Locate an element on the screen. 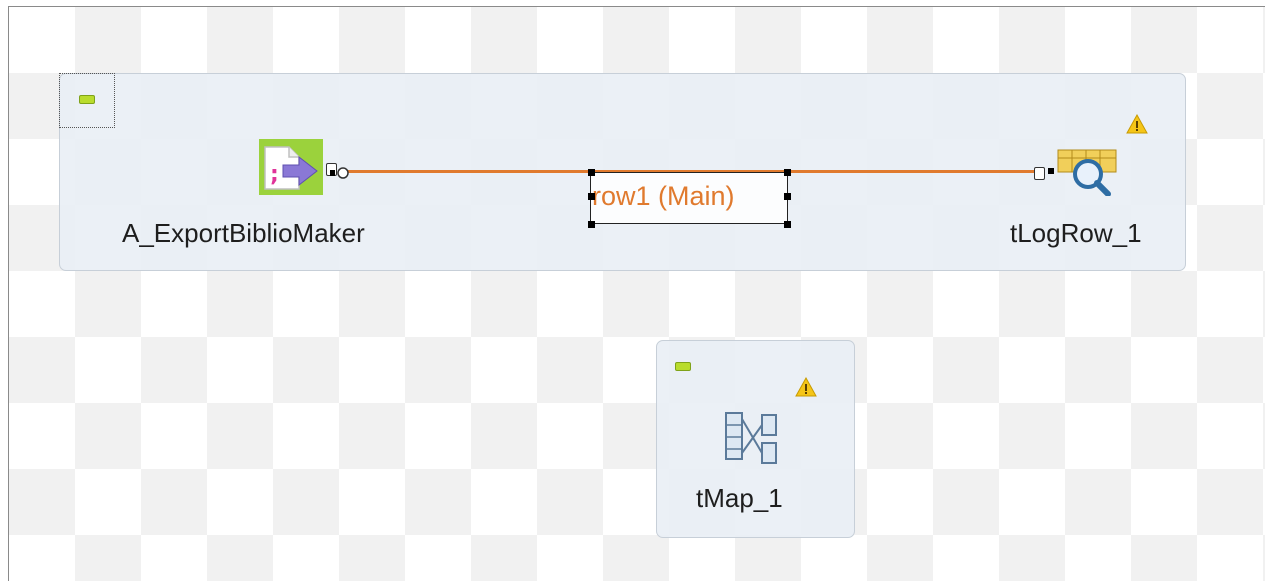 The image size is (1265, 581). component-label-output: tLogRow_1 is located at coordinates (1076, 233).